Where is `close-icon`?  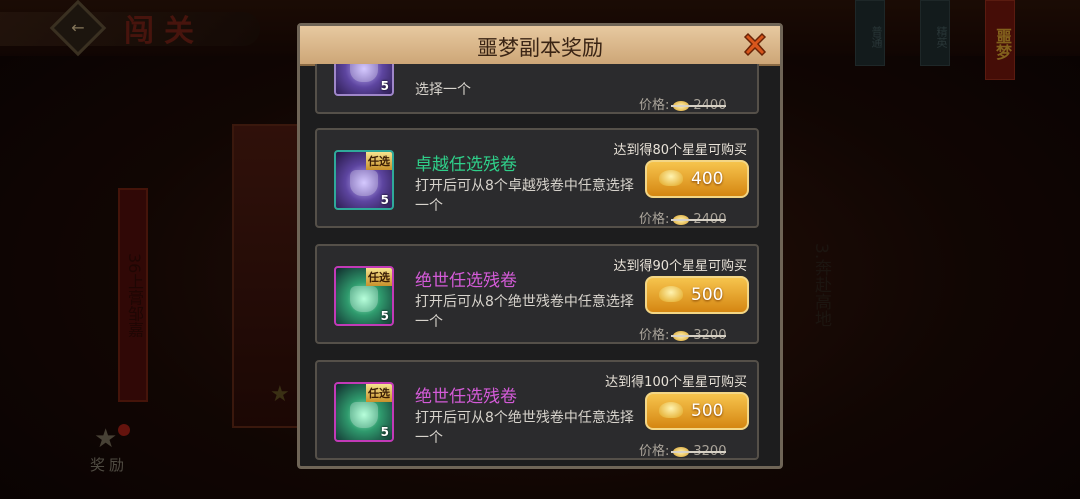 close-icon is located at coordinates (755, 44).